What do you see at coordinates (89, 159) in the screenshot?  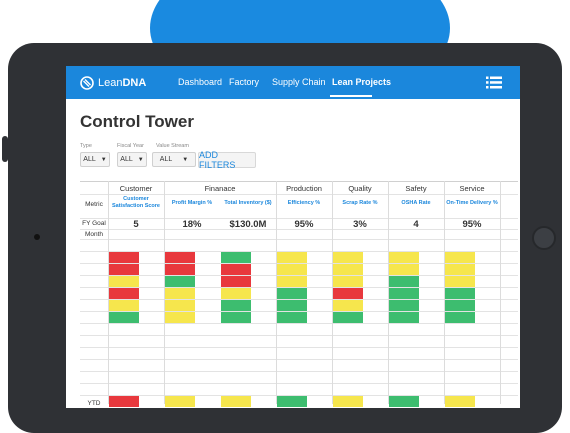 I see `type-filter-value: ALL` at bounding box center [89, 159].